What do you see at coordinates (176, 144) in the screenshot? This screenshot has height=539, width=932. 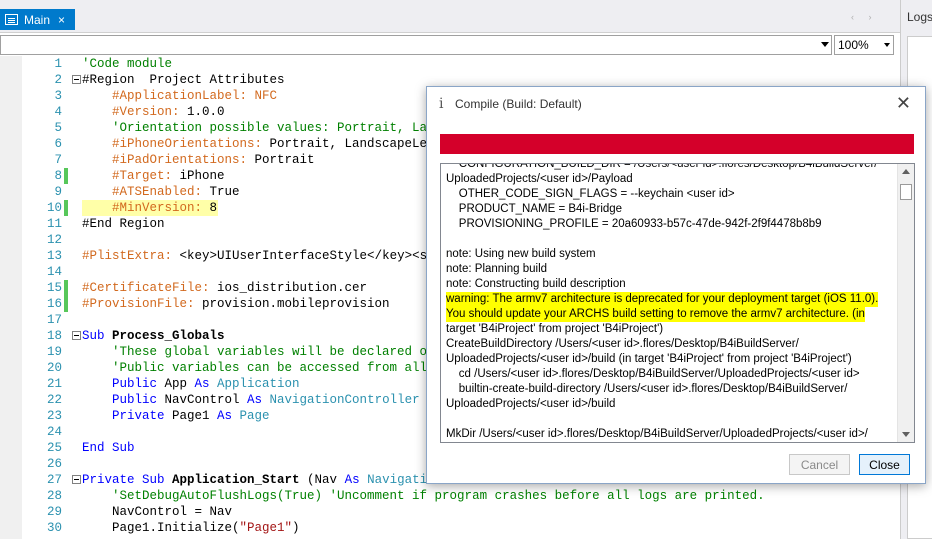 I see `code-token: #iPhoneOrientations:` at bounding box center [176, 144].